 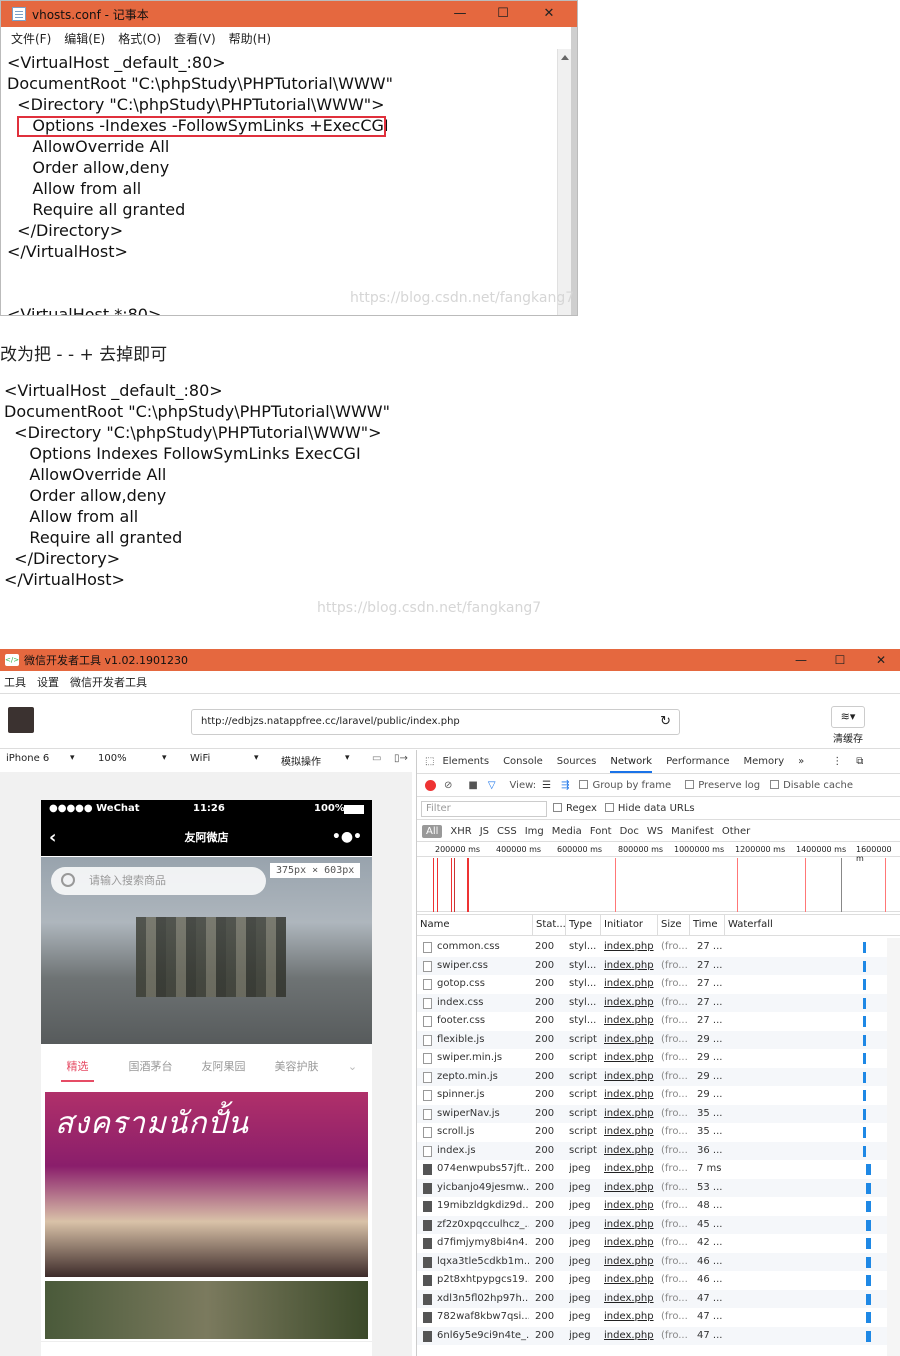 I want to click on inspect-icon: ⬚, so click(x=429, y=761).